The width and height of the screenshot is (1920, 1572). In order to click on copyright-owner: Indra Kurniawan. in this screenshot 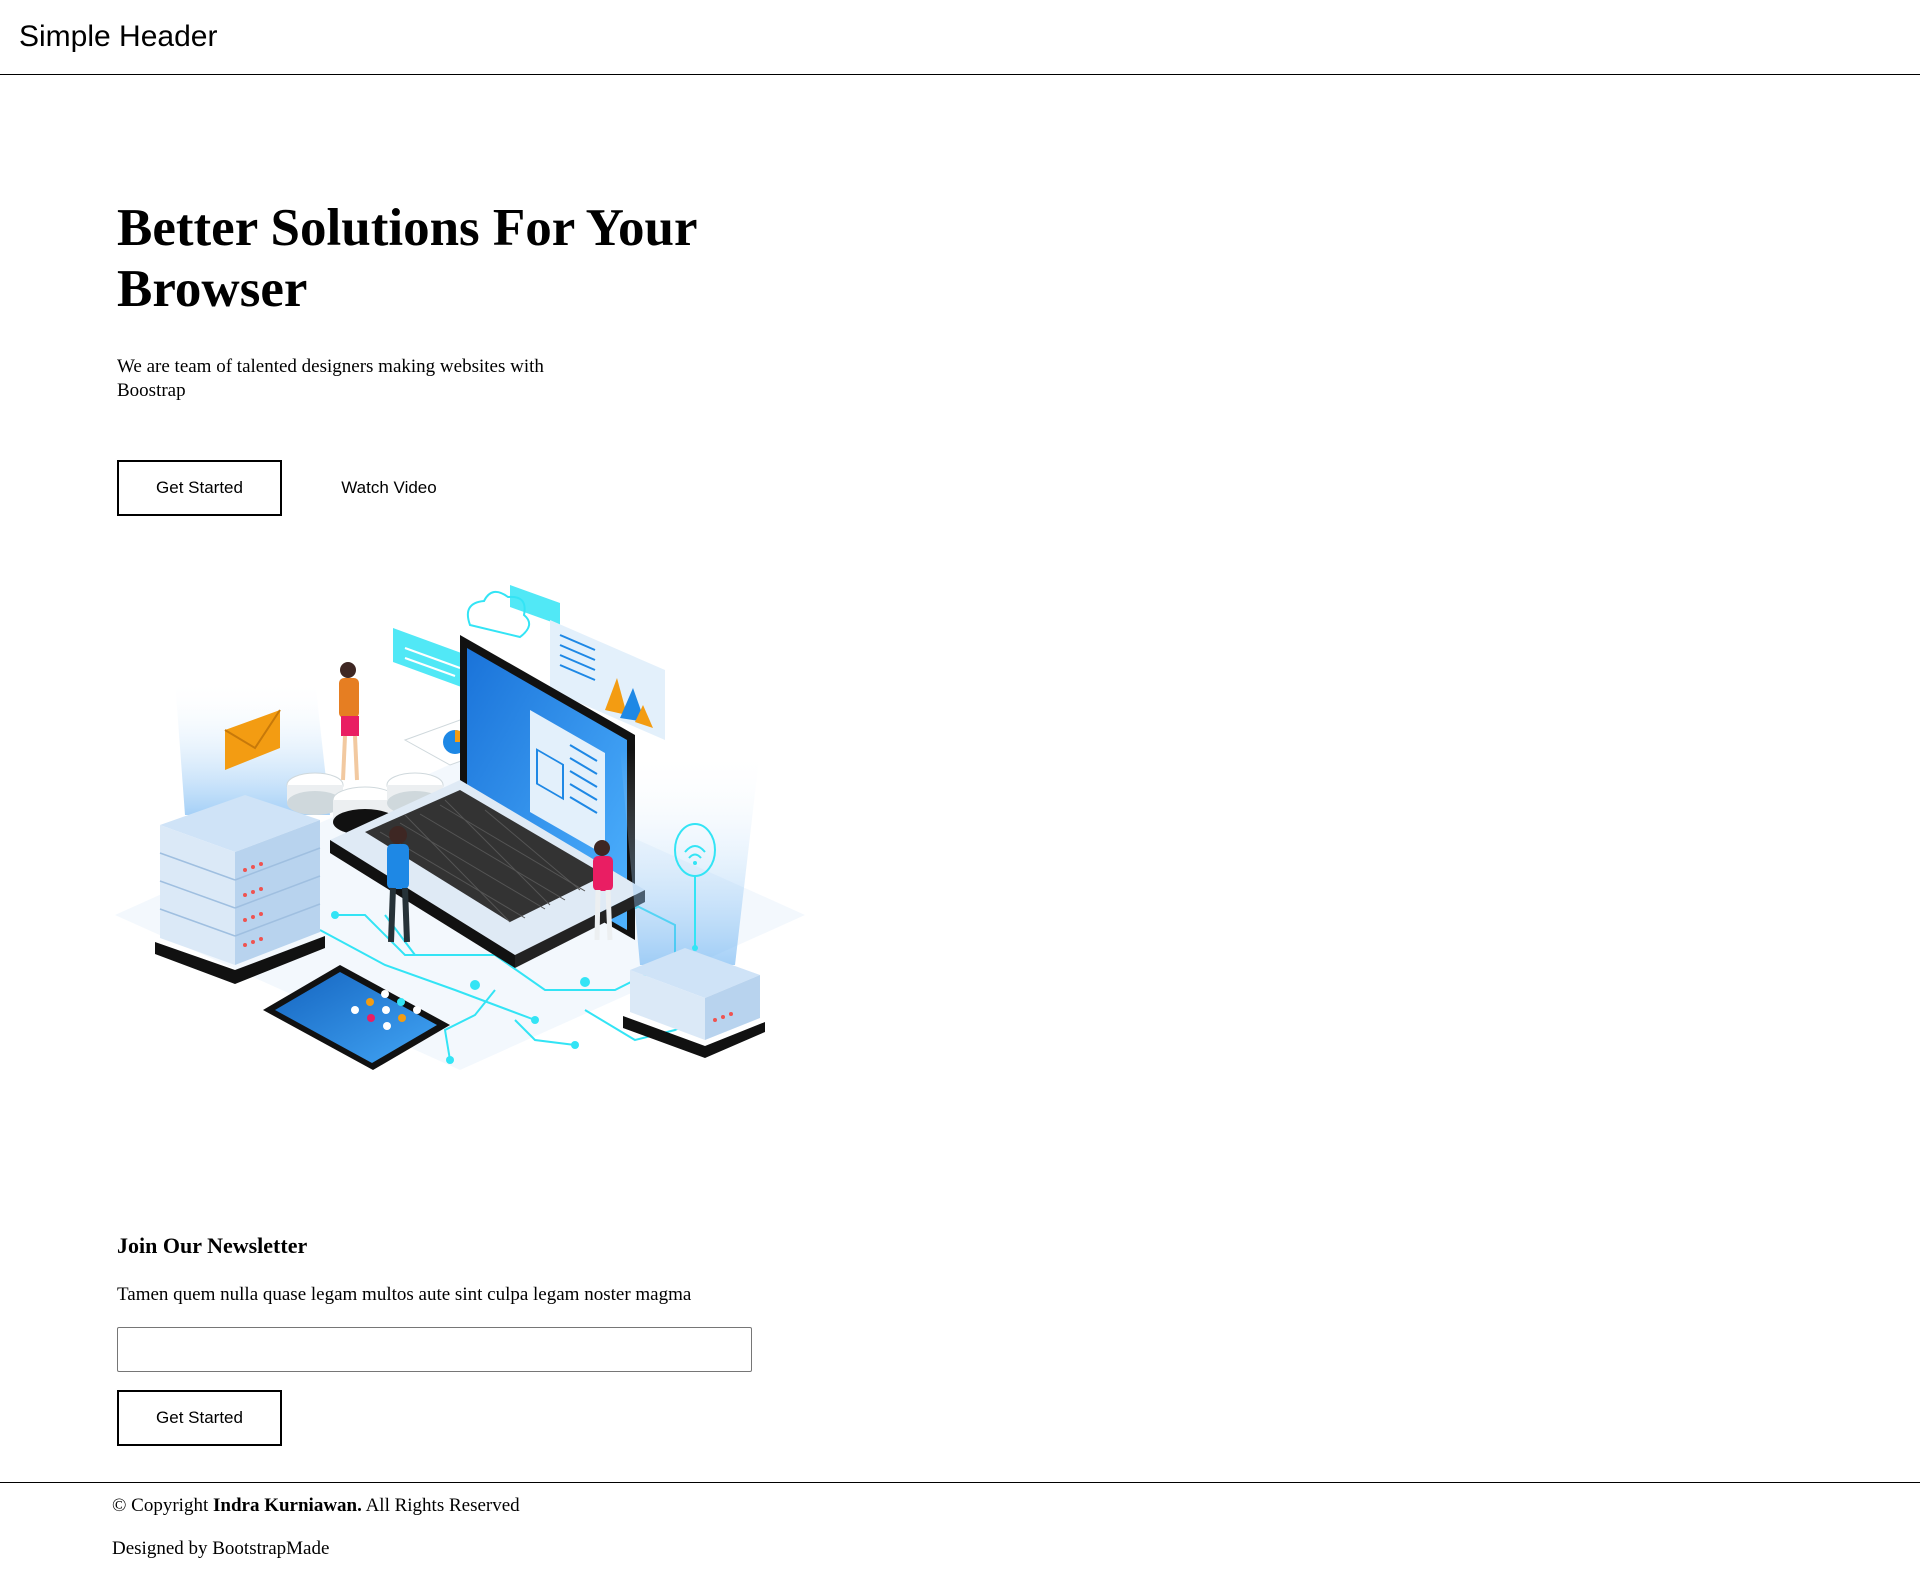, I will do `click(287, 1505)`.